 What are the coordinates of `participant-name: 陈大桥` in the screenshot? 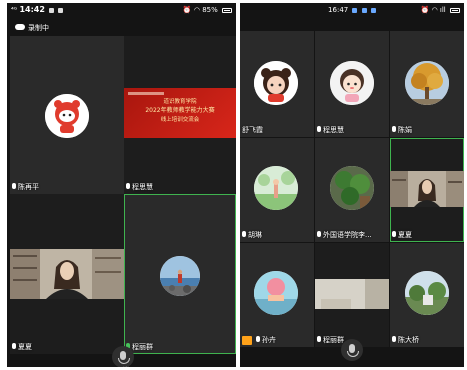 It's located at (405, 340).